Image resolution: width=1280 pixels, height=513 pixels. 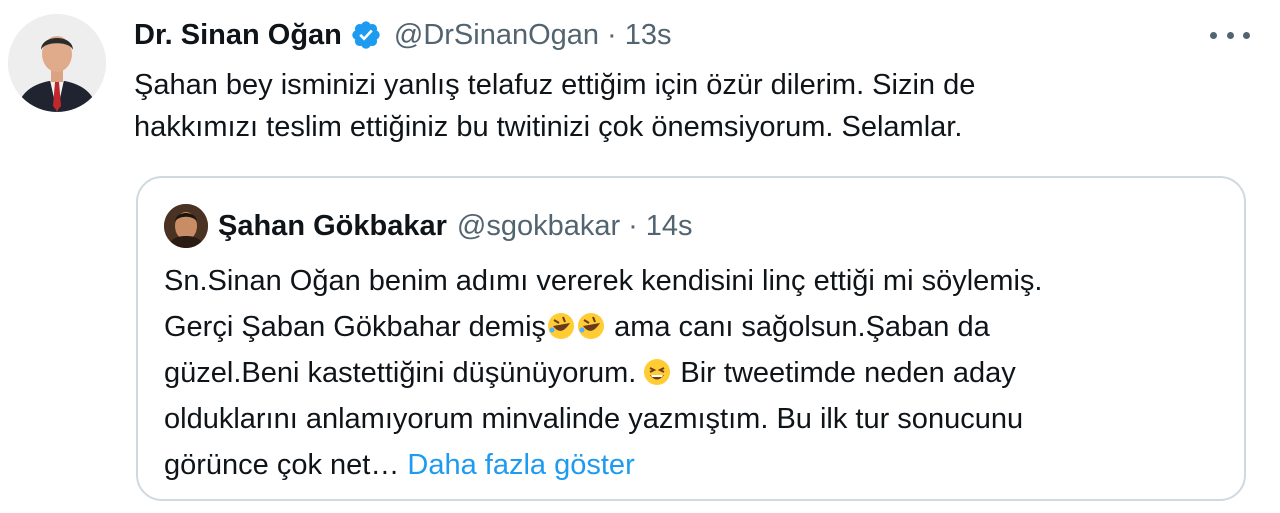 I want to click on author-name: Dr. Sinan Oğan, so click(x=238, y=35).